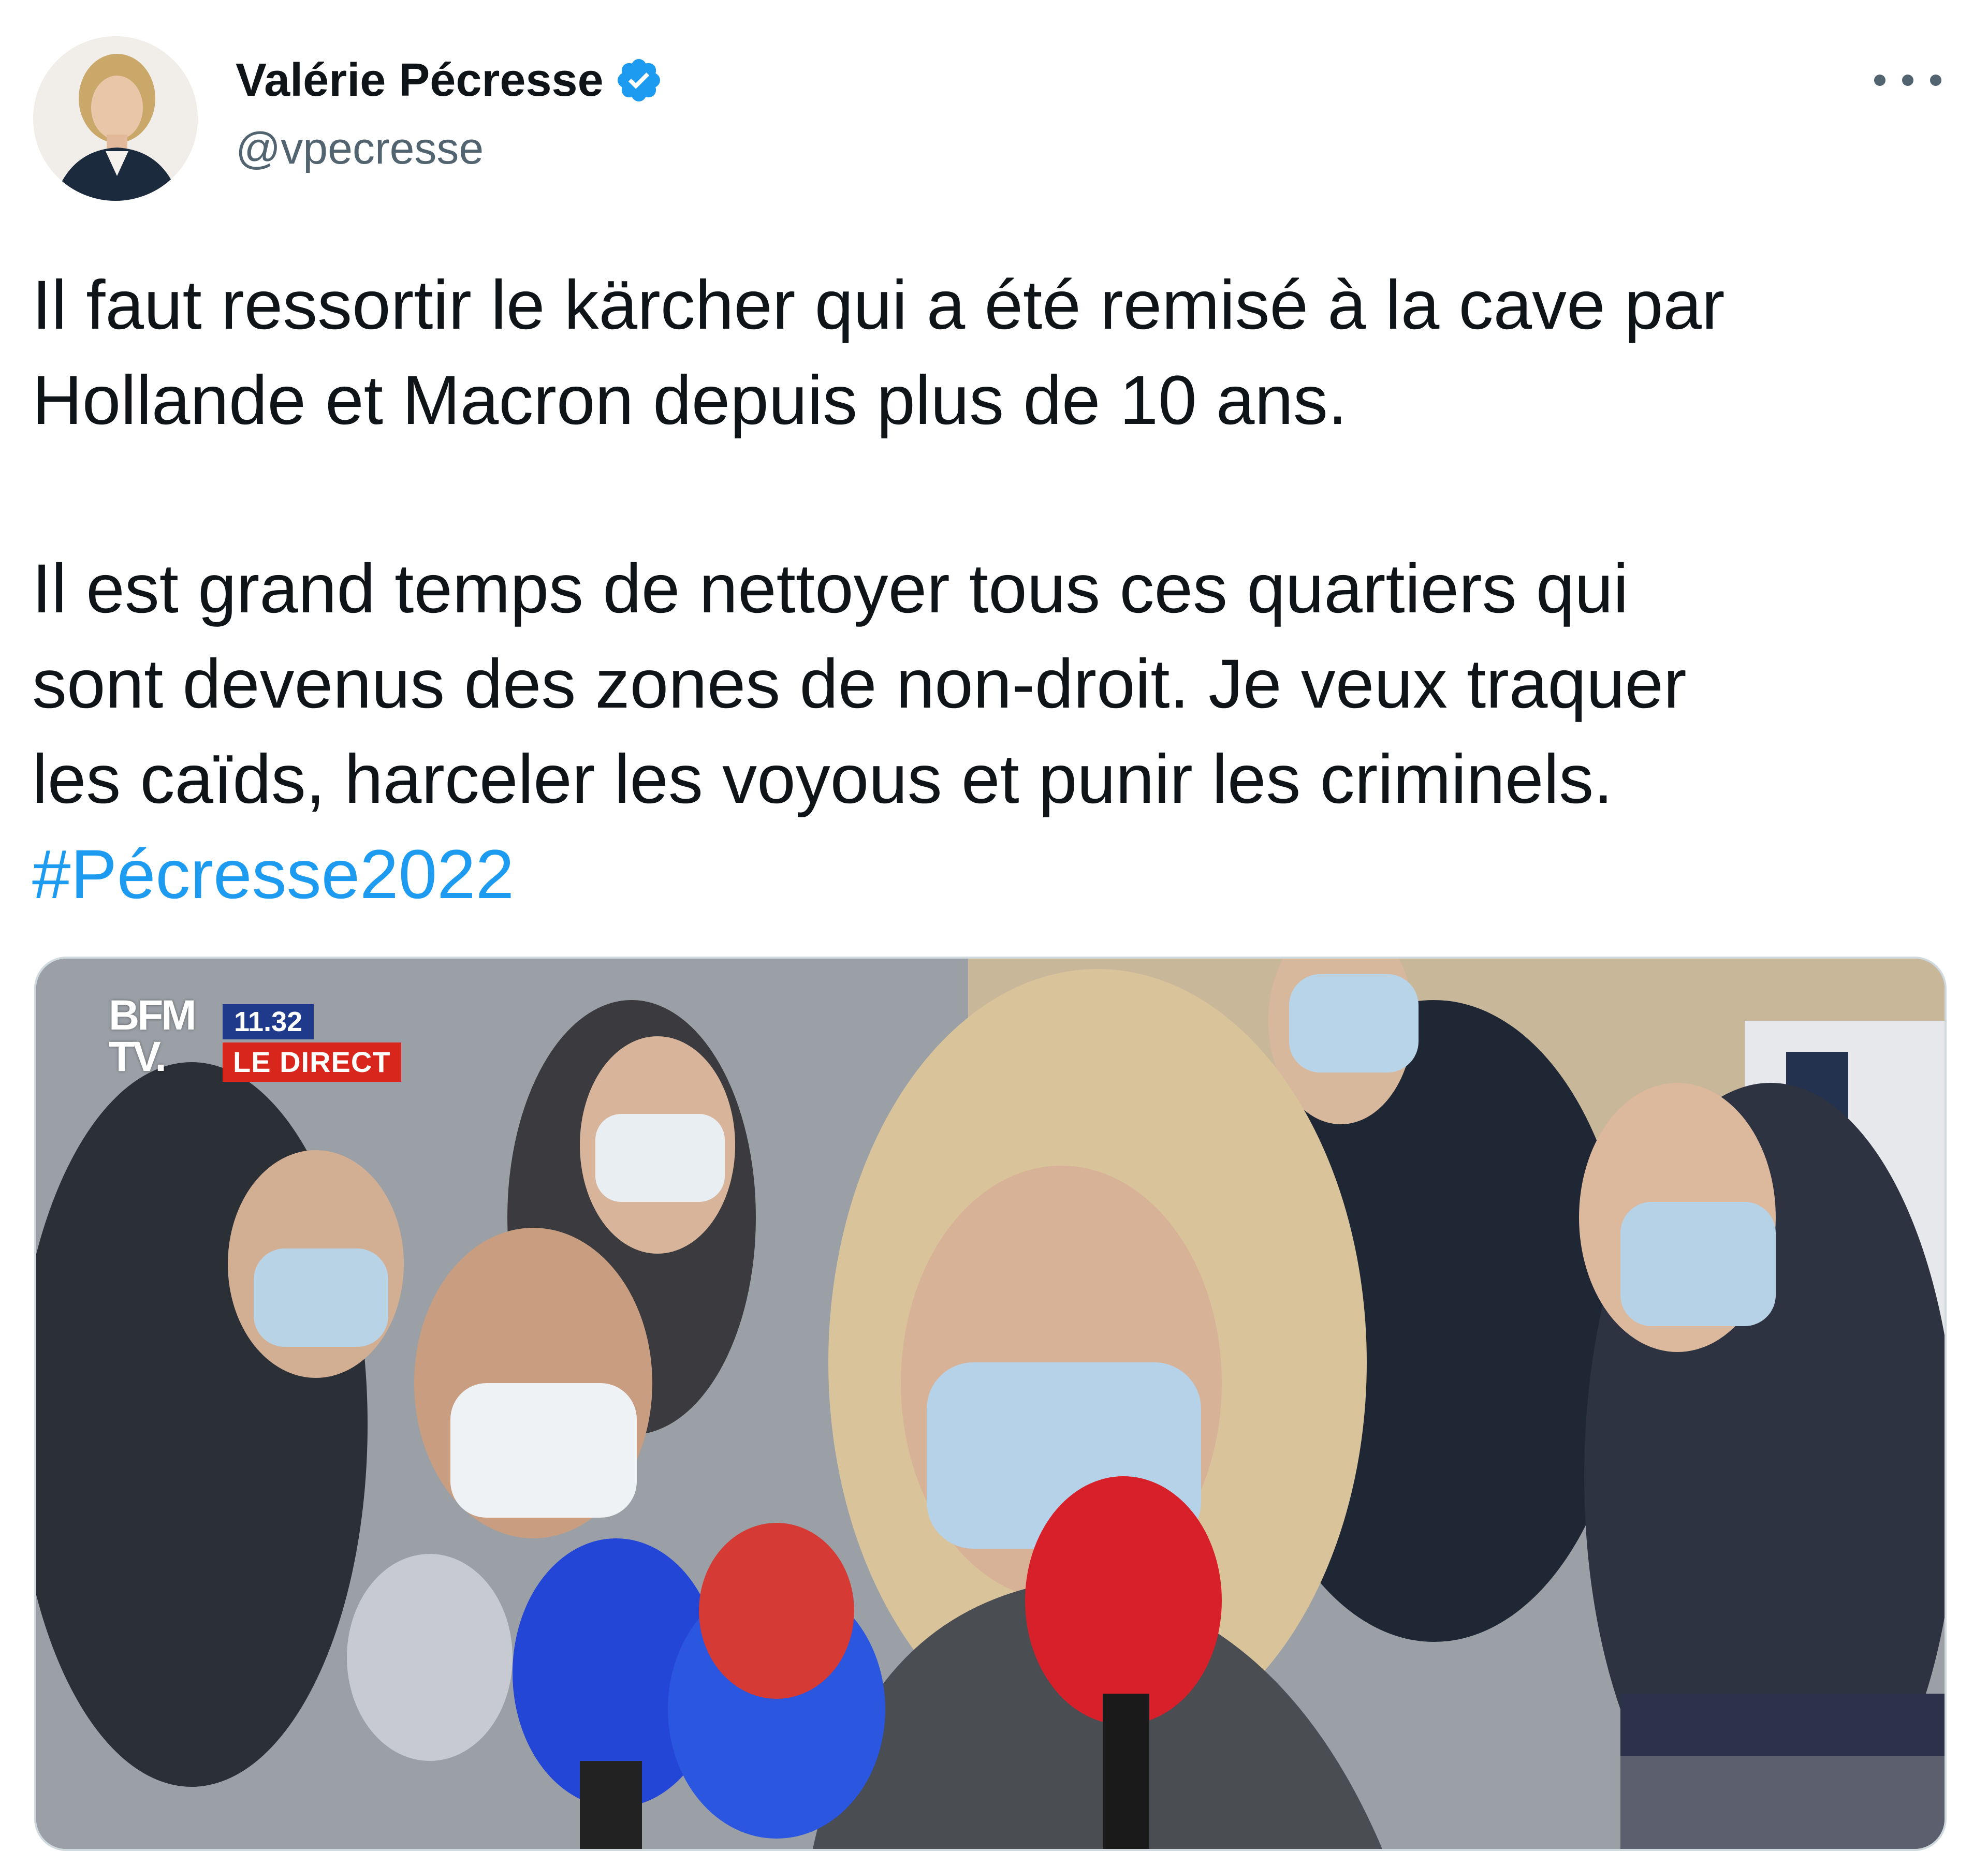 This screenshot has width=1988, height=1851. Describe the element at coordinates (268, 1022) in the screenshot. I see `broadcast-time: 11.32` at that location.